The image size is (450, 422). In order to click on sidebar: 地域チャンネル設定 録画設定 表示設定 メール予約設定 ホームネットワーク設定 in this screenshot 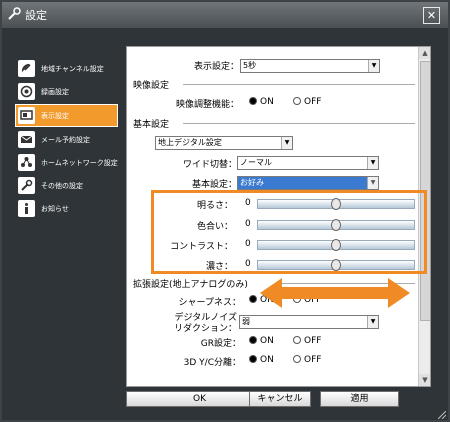, I will do `click(66, 139)`.